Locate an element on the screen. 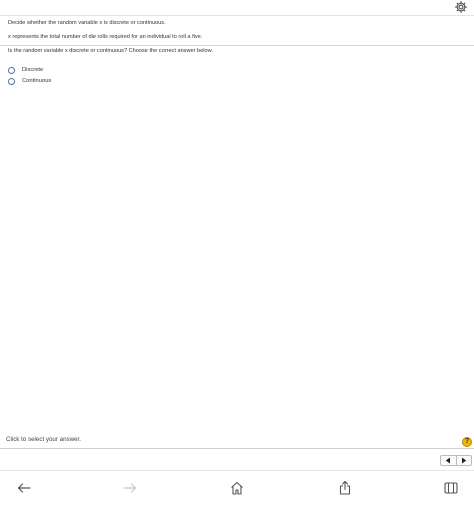 The height and width of the screenshot is (506, 474). top-bar is located at coordinates (237, 8).